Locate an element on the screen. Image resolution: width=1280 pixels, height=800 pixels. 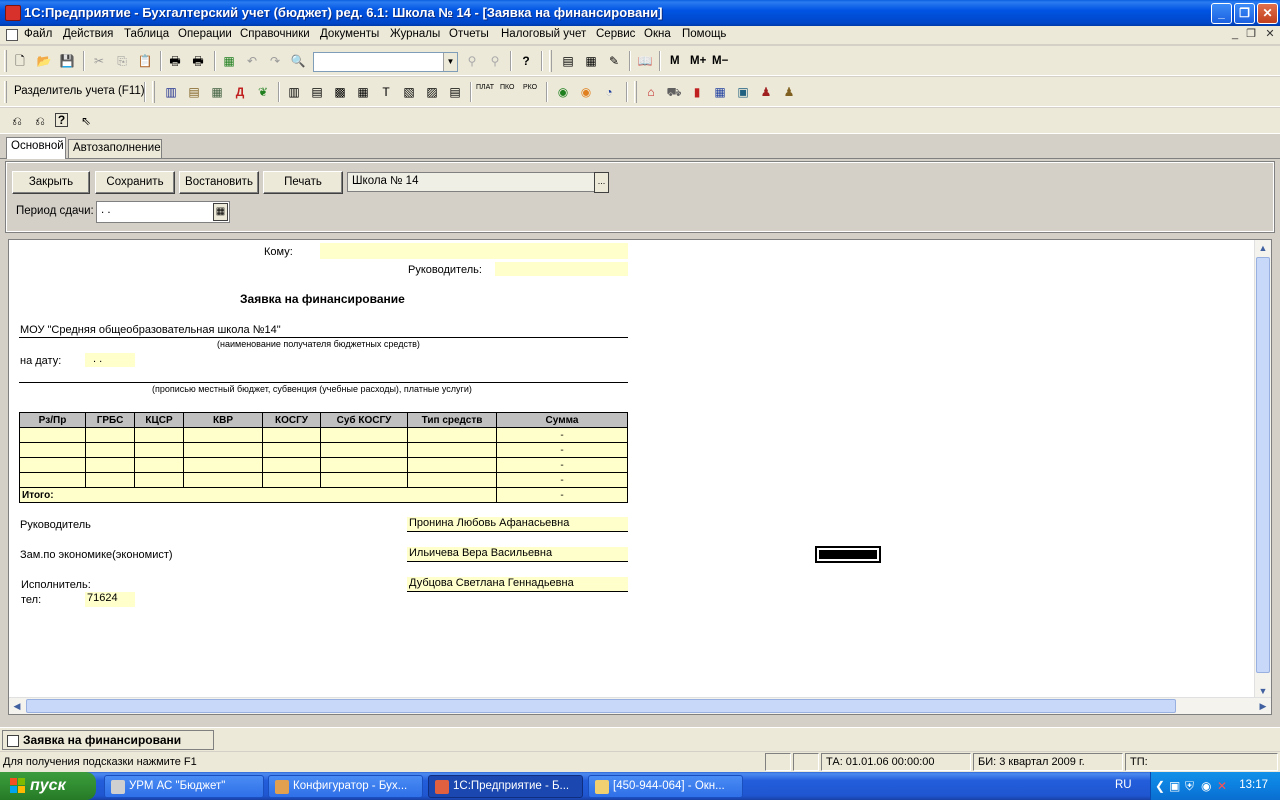
save-icon: 💾 is located at coordinates (67, 61).